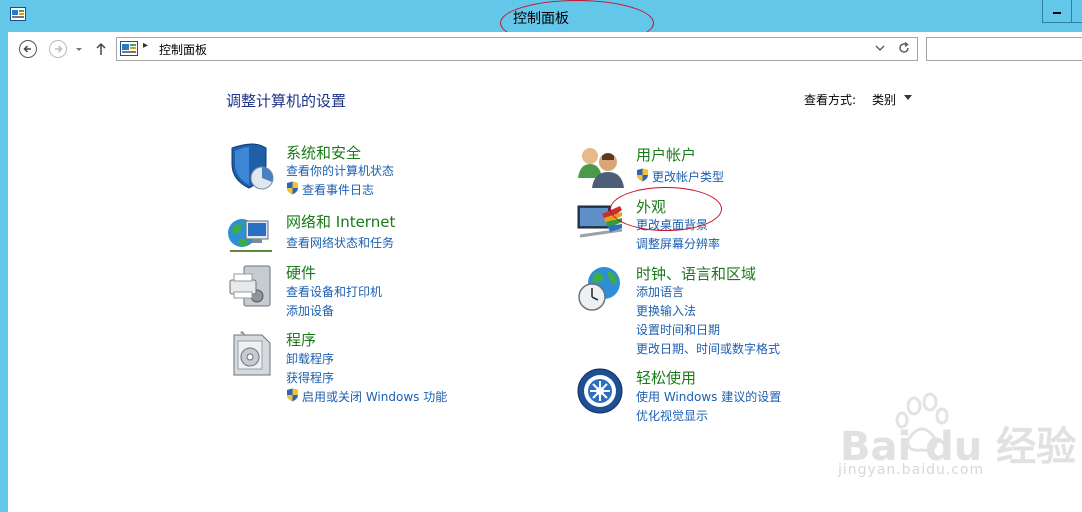 This screenshot has width=1082, height=512. Describe the element at coordinates (340, 221) in the screenshot. I see `category-title: 网络和 Internet` at that location.